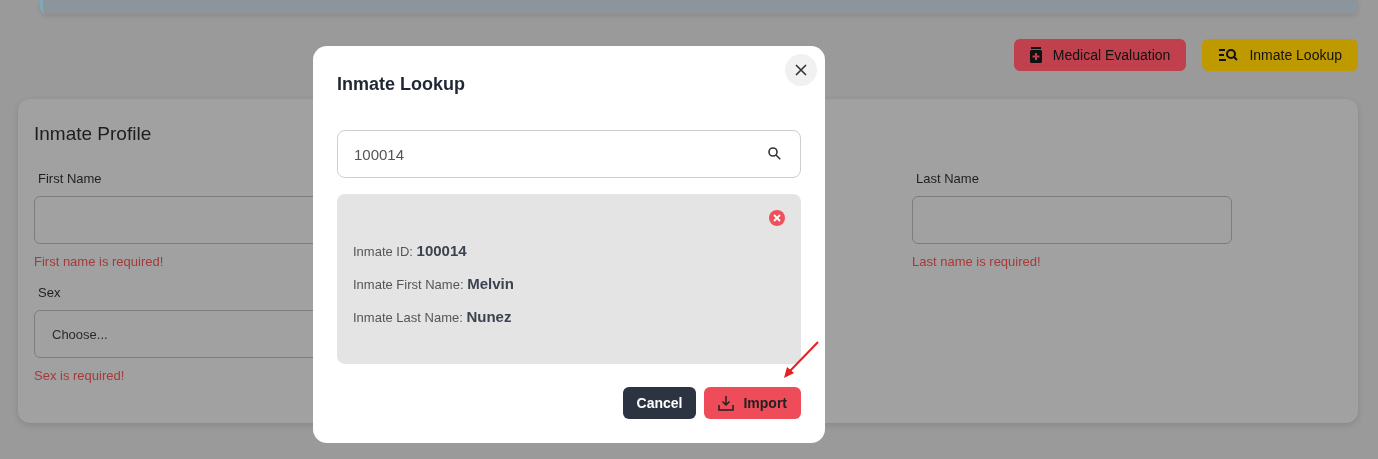 The height and width of the screenshot is (459, 1378). I want to click on result-line: Inmate Last Name: Nunez, so click(432, 316).